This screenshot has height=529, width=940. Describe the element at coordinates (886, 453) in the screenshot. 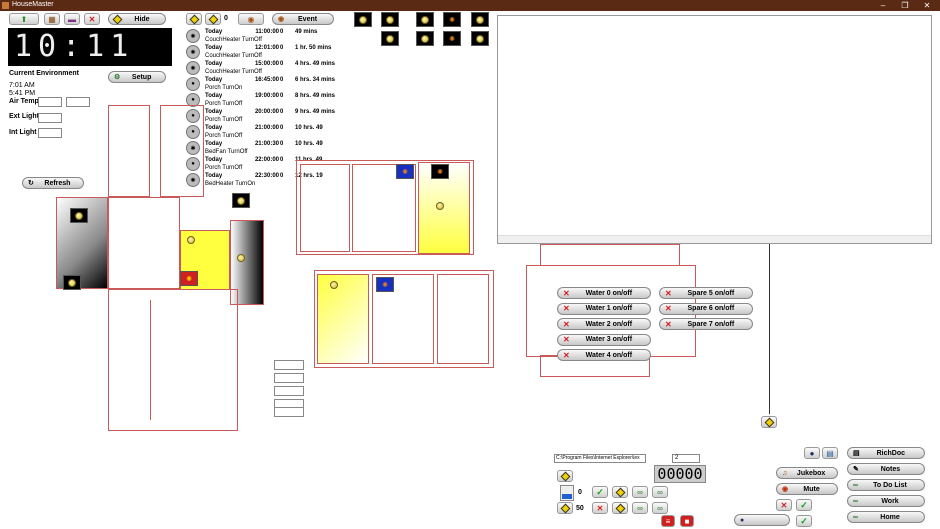

I see `richdoc-button: ▤ RichDoc` at that location.